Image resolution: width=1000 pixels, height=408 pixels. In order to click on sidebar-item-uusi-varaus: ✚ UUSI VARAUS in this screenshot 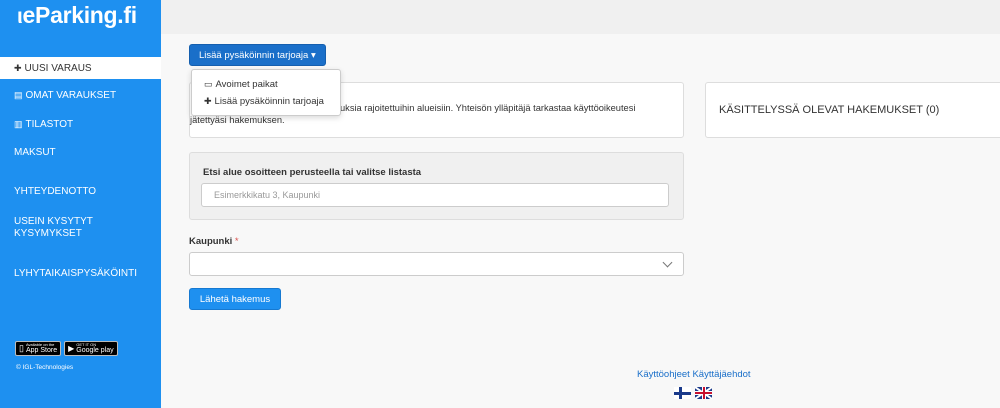, I will do `click(80, 68)`.